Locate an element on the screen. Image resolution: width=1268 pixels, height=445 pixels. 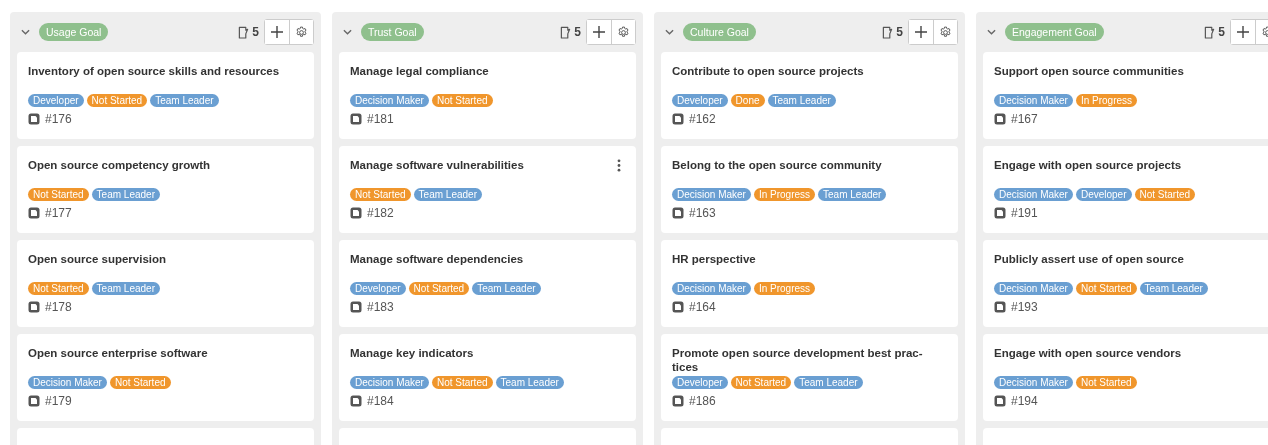
card-title: Manage key indicators is located at coordinates (412, 353).